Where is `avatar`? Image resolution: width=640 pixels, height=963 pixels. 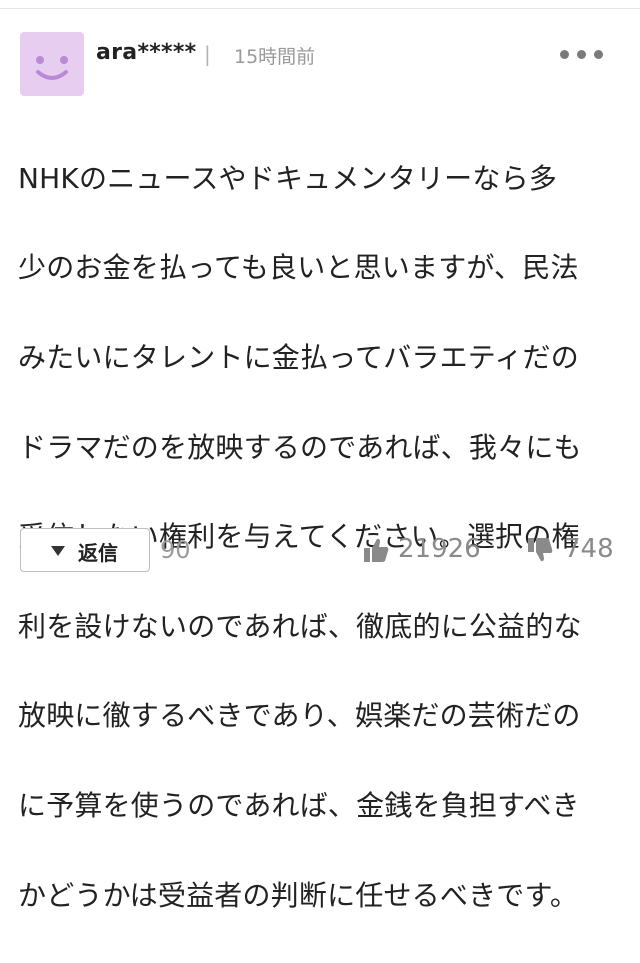
avatar is located at coordinates (52, 64).